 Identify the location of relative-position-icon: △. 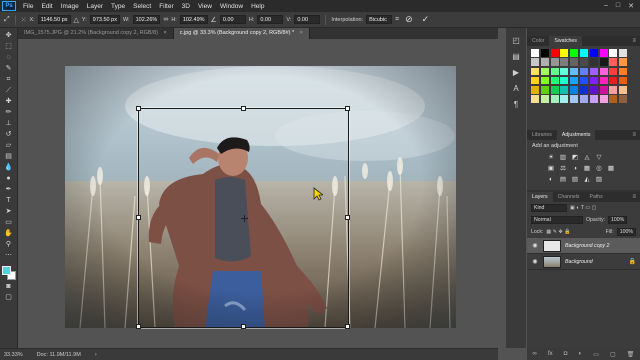
(76, 20).